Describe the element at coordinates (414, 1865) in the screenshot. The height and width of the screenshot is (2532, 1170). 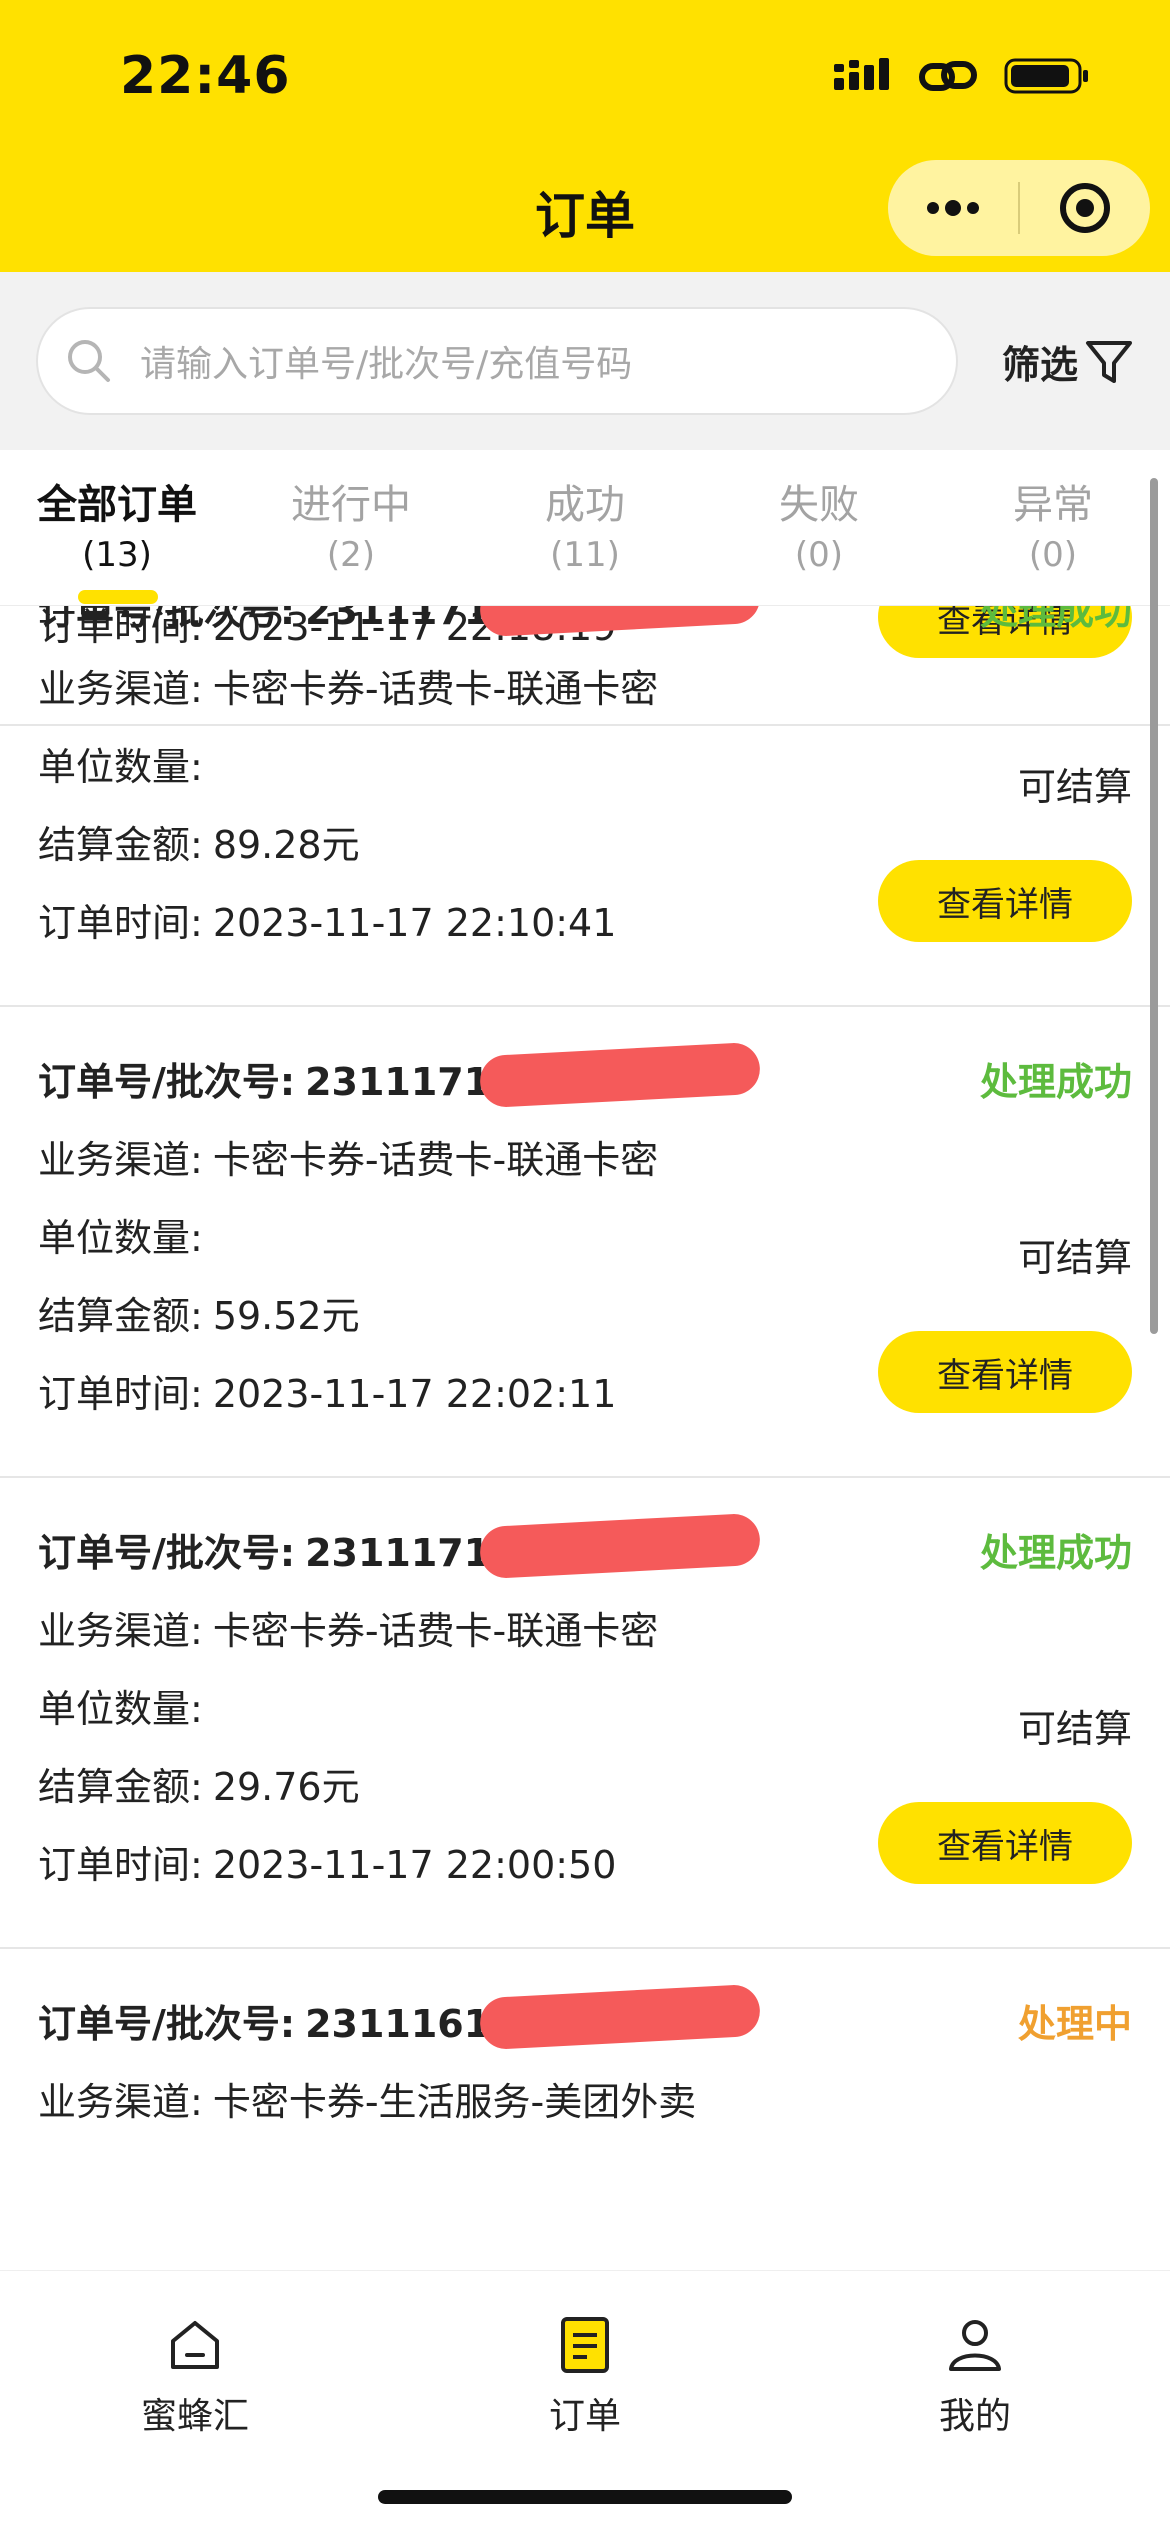
I see `order-time-value: 2023-11-17 22:00:50` at that location.